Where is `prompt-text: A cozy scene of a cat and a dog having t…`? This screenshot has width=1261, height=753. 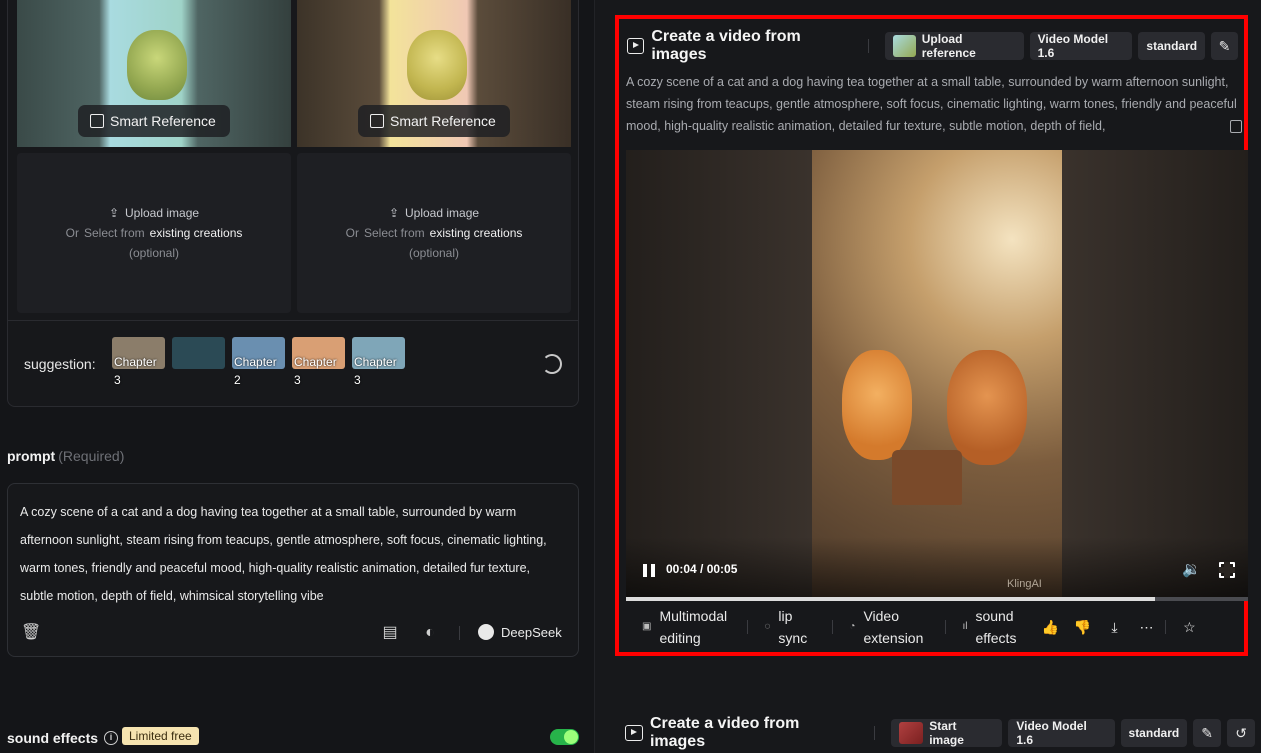 prompt-text: A cozy scene of a cat and a dog having t… is located at coordinates (290, 554).